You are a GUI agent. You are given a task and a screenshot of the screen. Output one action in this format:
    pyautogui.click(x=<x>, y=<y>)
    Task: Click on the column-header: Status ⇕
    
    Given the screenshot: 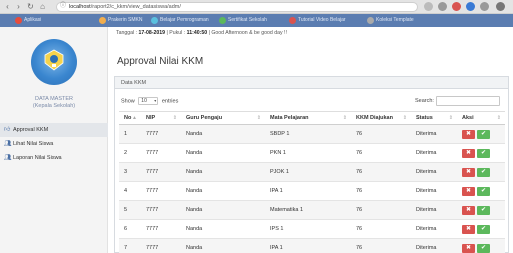 What is the action you would take?
    pyautogui.click(x=434, y=118)
    